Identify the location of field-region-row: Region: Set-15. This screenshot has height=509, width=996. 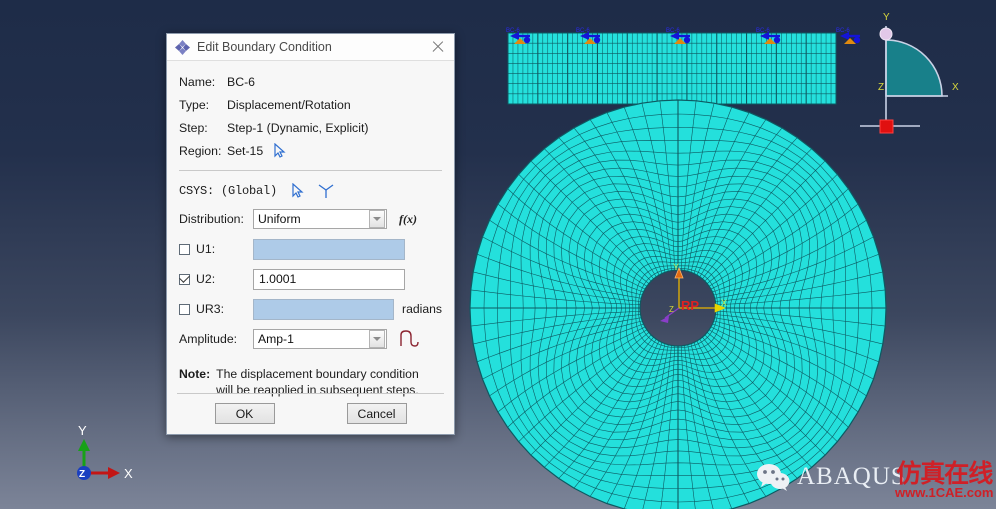
(310, 150).